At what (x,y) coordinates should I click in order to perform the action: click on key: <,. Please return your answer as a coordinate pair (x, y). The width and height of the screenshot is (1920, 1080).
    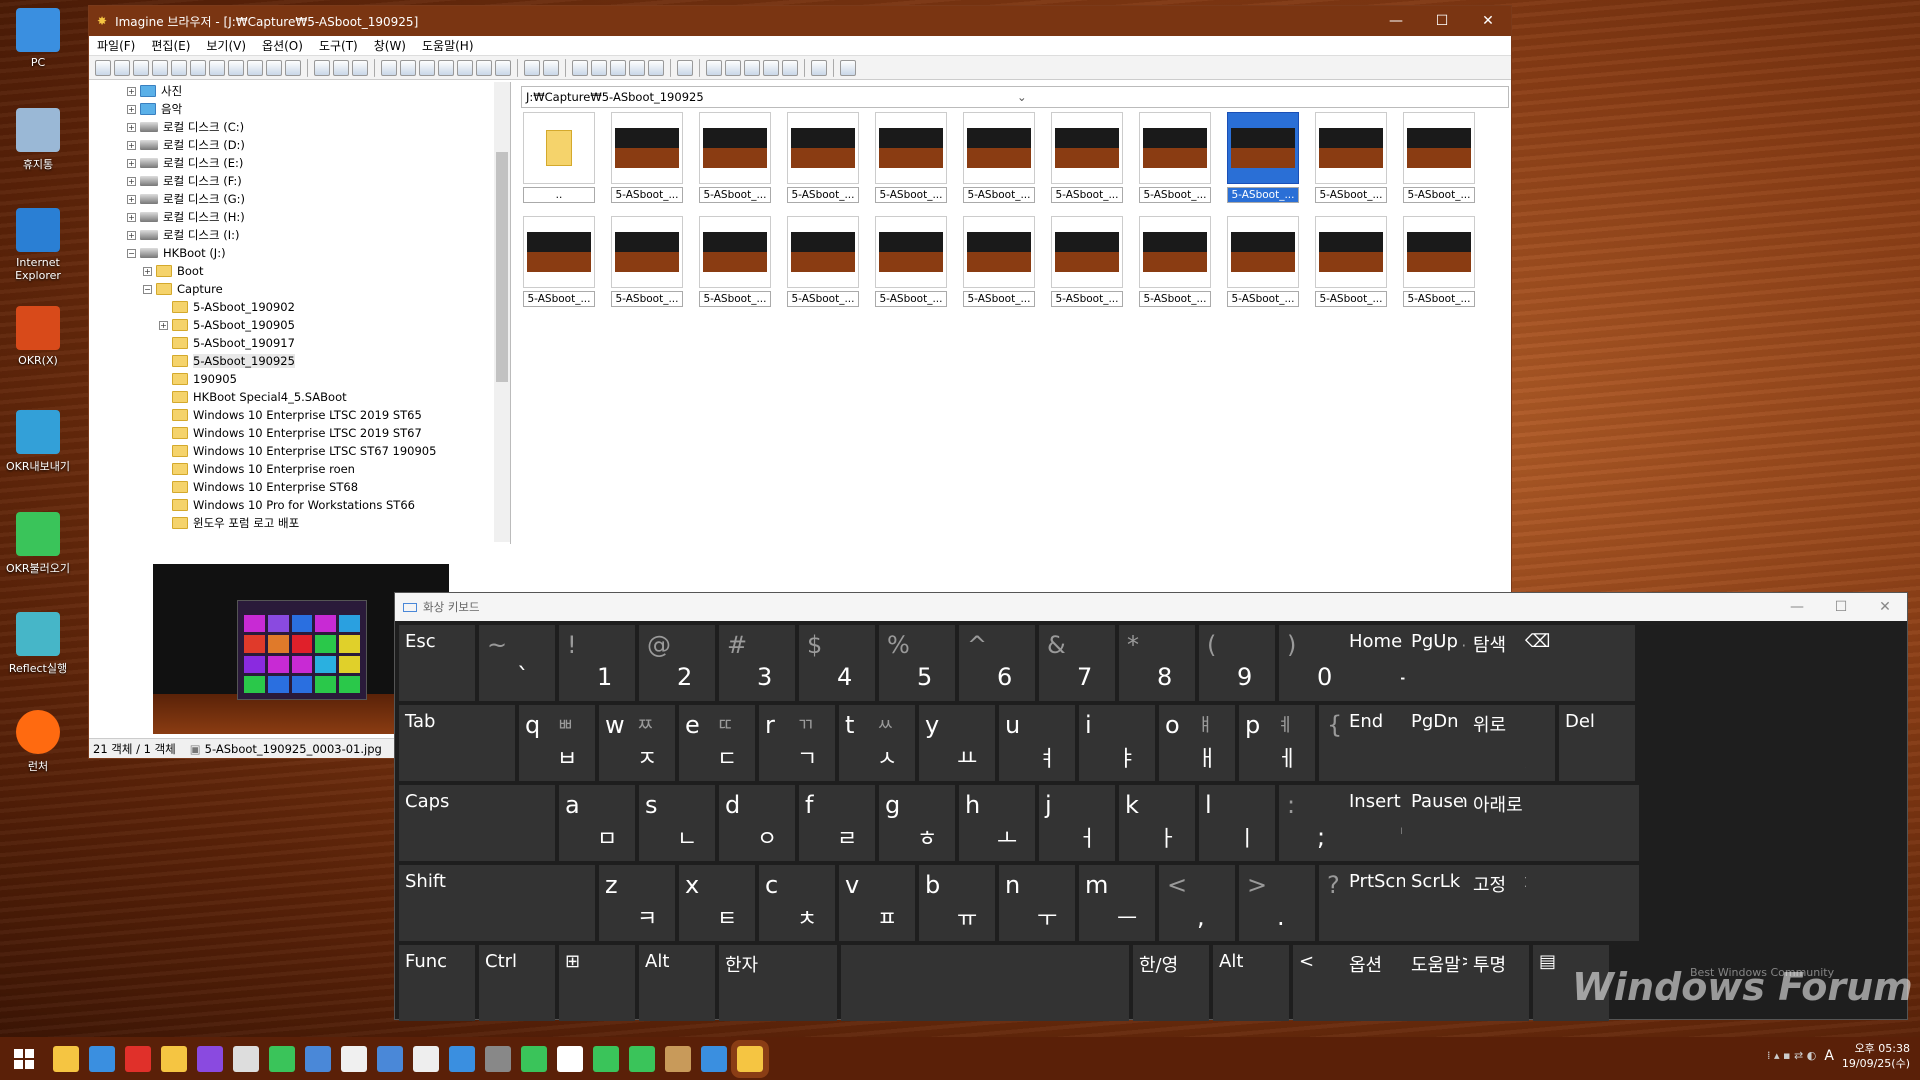
    Looking at the image, I should click on (1197, 903).